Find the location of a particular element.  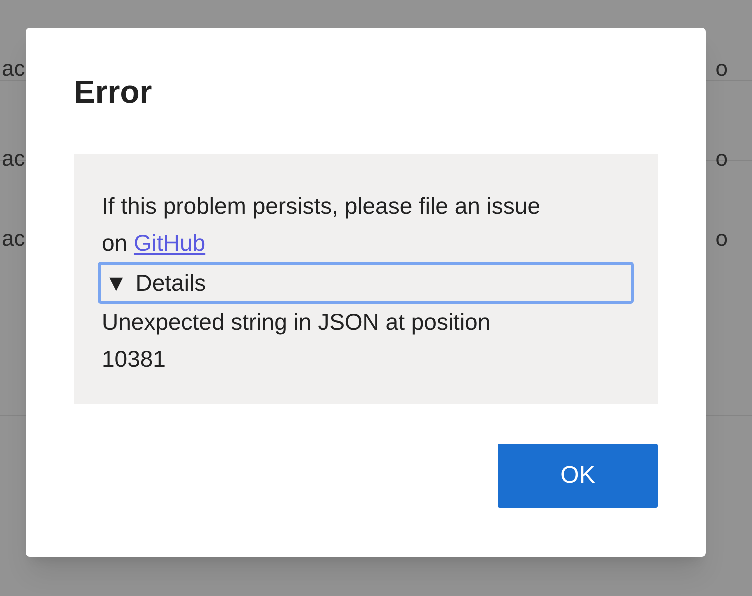

github-link: GitHub is located at coordinates (170, 243).